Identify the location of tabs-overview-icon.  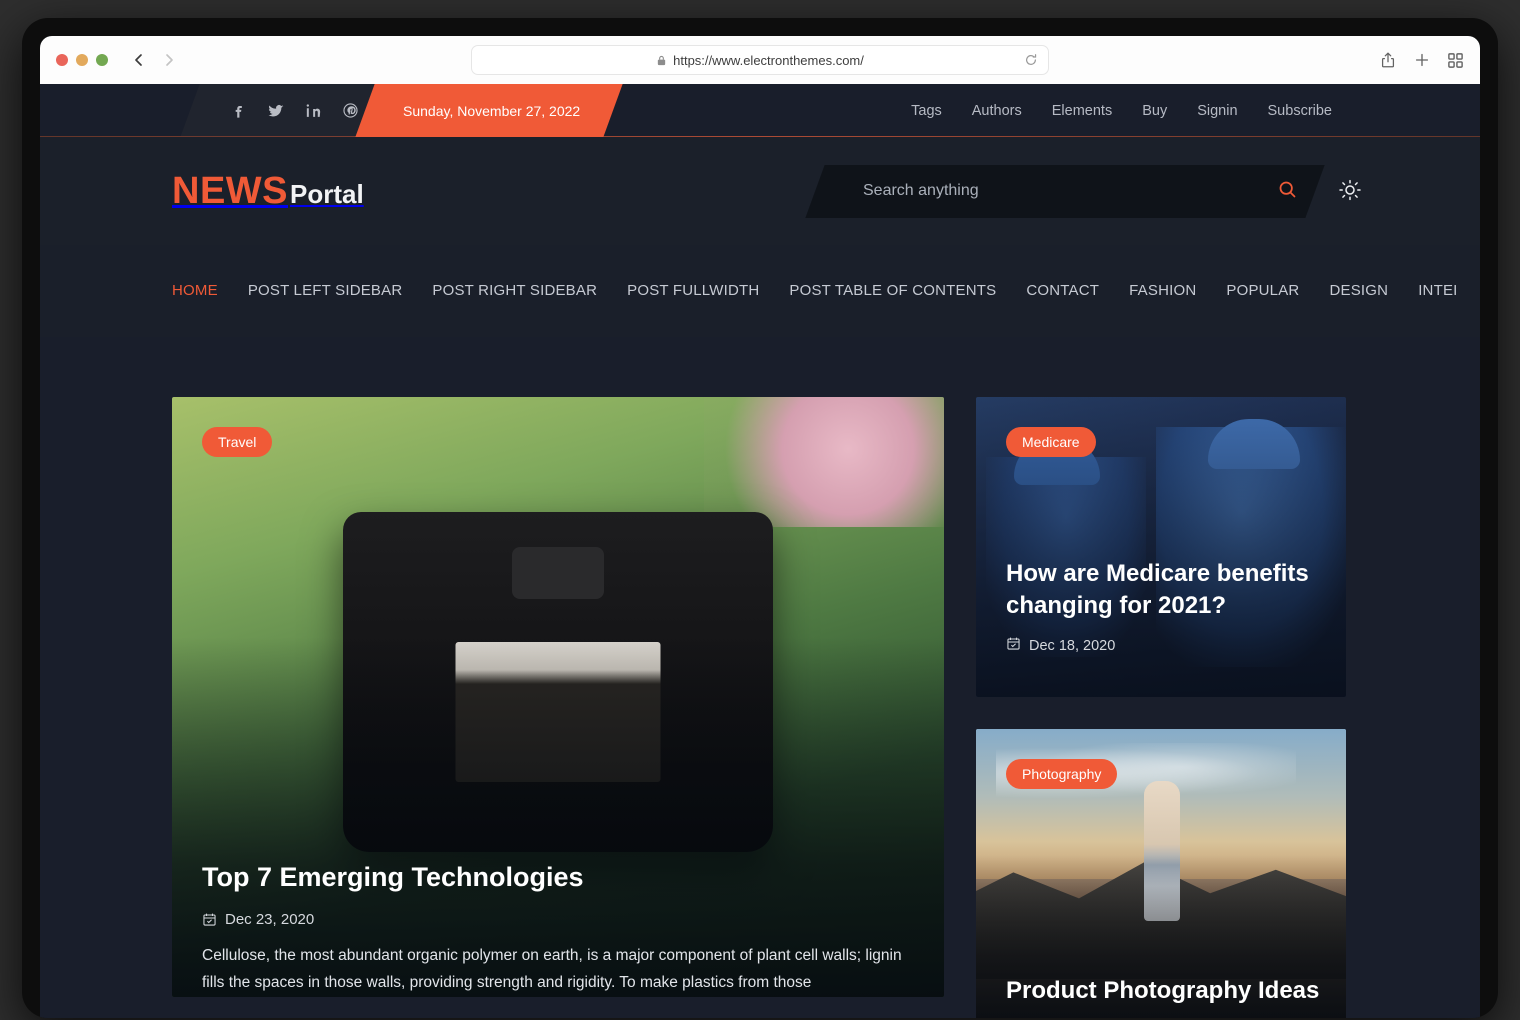
(1455, 60).